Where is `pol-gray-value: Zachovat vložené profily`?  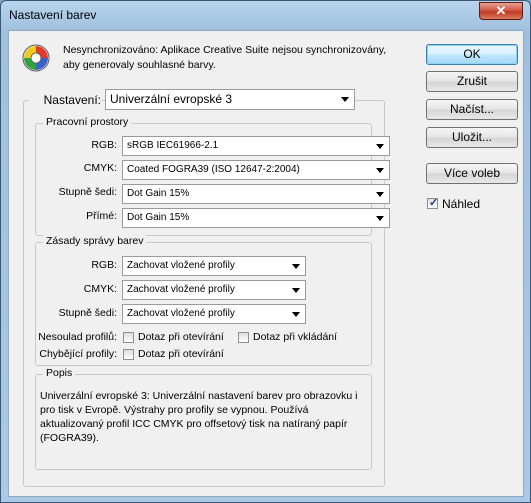 pol-gray-value: Zachovat vložené profily is located at coordinates (181, 313).